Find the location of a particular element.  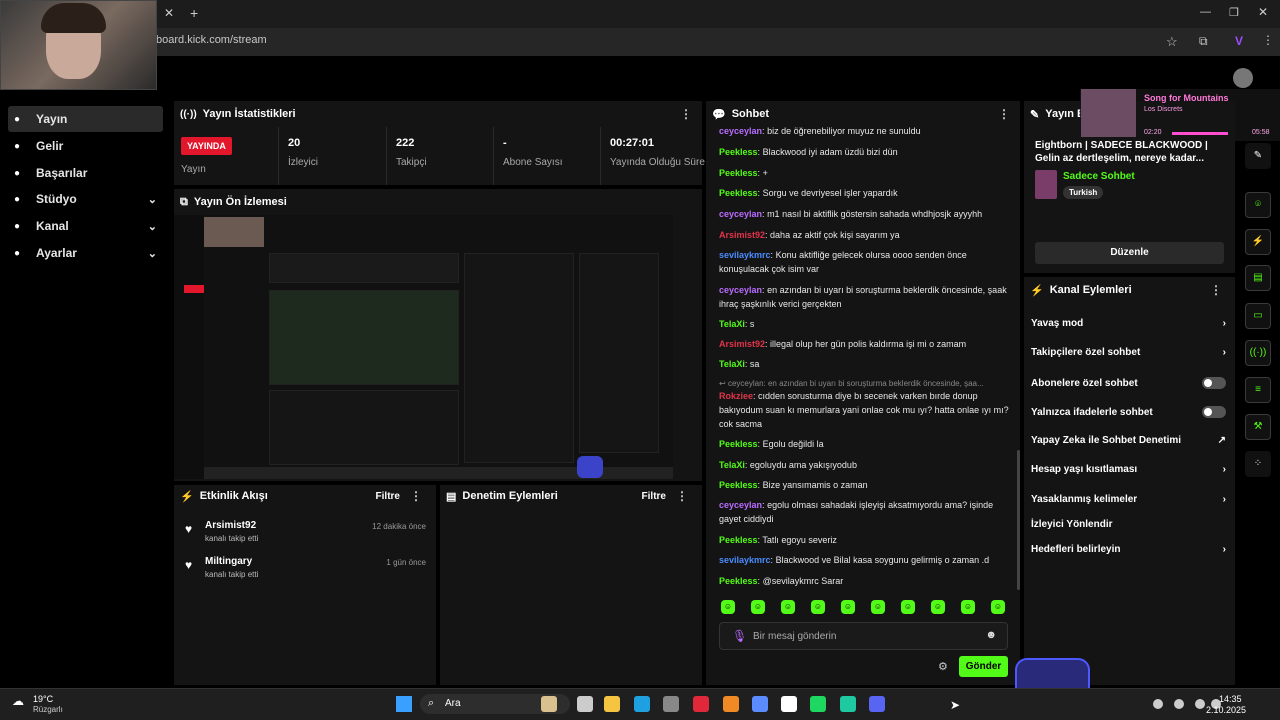

moderation-menu-icon: ⋮ is located at coordinates (682, 496).